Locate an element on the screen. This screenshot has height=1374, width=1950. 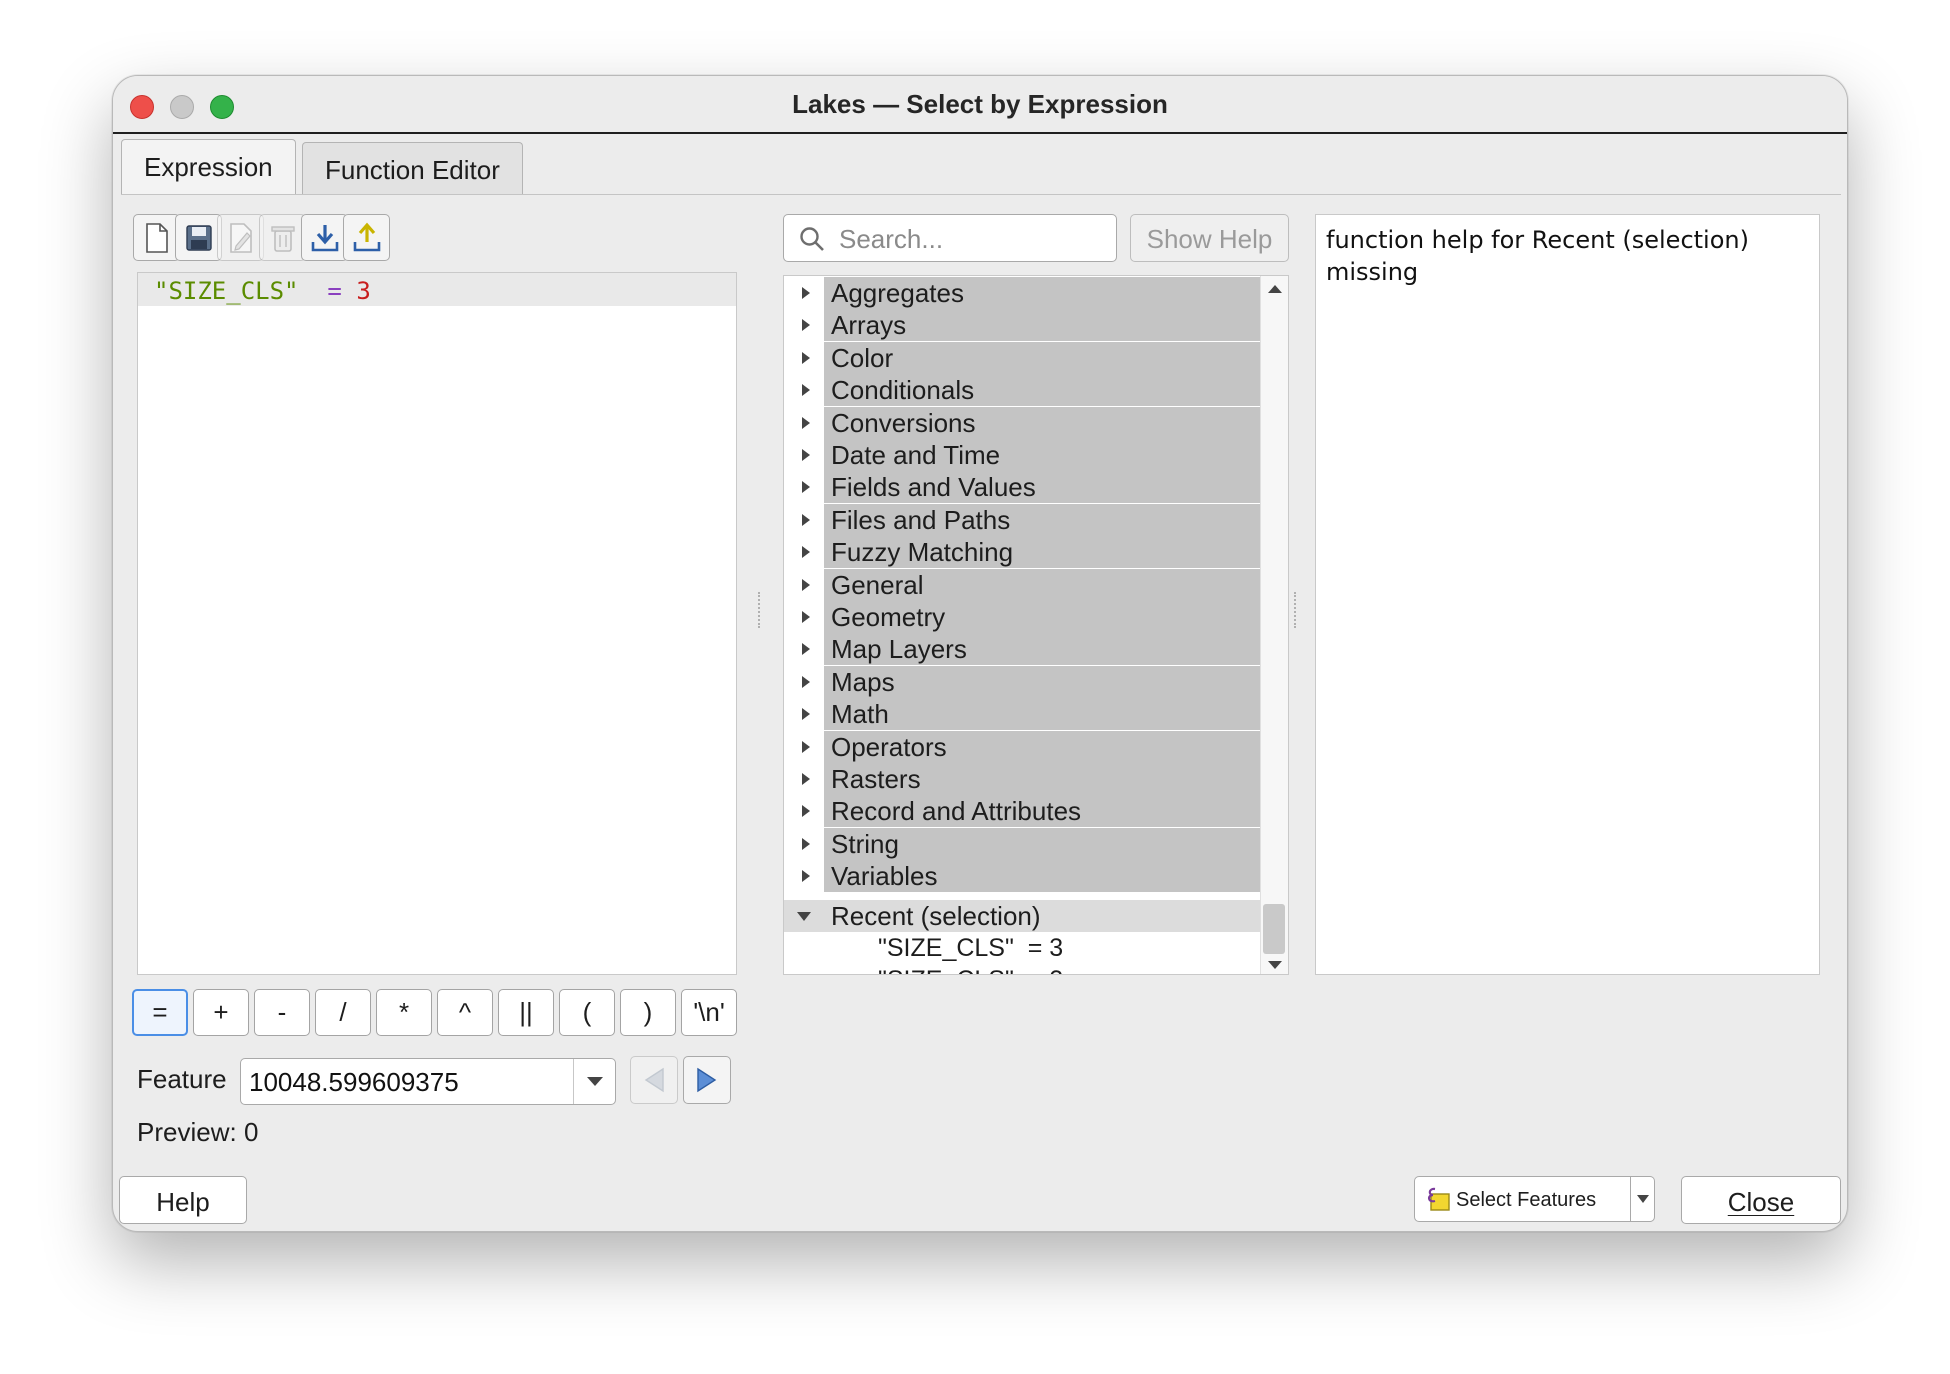
tree-group-label: String is located at coordinates (865, 843).